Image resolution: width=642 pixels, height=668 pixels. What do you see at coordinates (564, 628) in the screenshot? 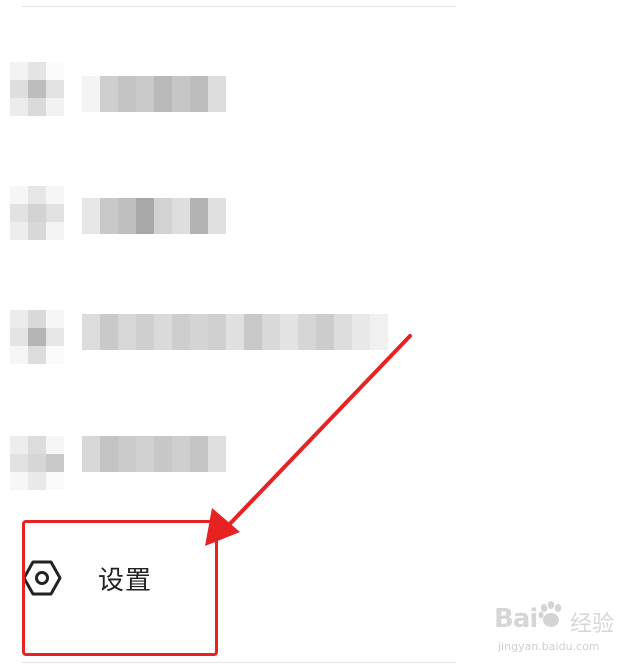
I see `baidu-jingyan-watermark: Bai 经验 jingyan.baidu.com` at bounding box center [564, 628].